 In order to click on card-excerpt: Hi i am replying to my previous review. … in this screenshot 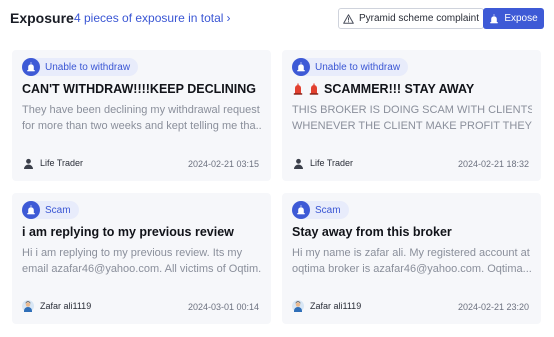, I will do `click(142, 261)`.